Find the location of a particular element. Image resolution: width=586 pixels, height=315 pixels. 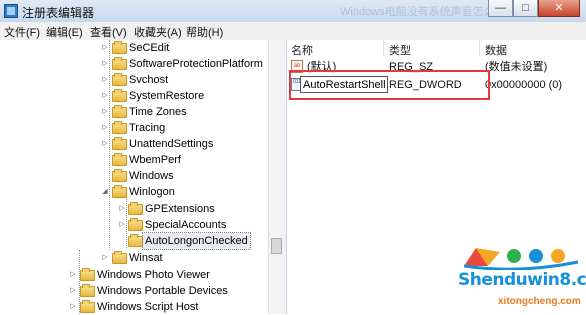

site-watermark: Shenduwin8.com xitongcheng.com is located at coordinates (522, 278).